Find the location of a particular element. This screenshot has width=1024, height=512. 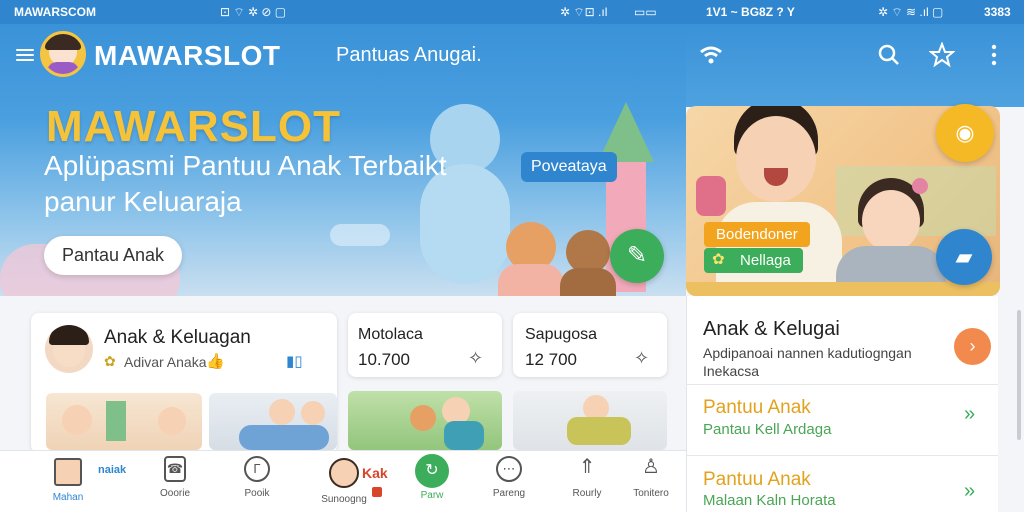

user-icon: ♙ is located at coordinates (651, 467).